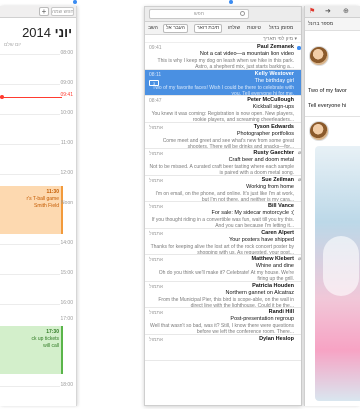 The height and width of the screenshot is (409, 360). What do you see at coordinates (332, 116) in the screenshot?
I see `divider` at bounding box center [332, 116].